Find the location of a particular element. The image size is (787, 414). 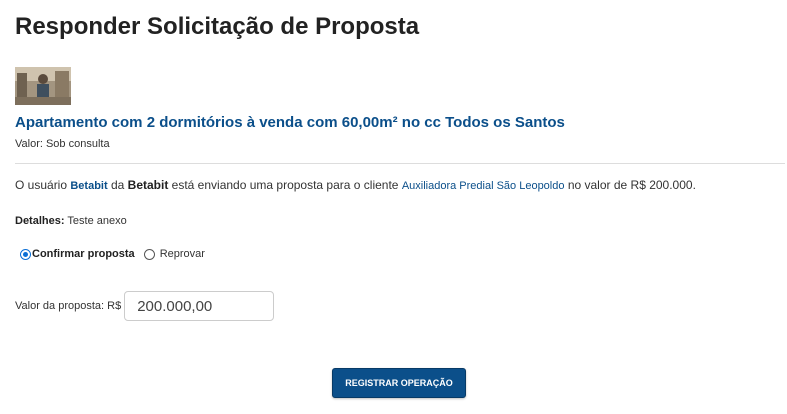

details-label: Detalhes: is located at coordinates (40, 221).